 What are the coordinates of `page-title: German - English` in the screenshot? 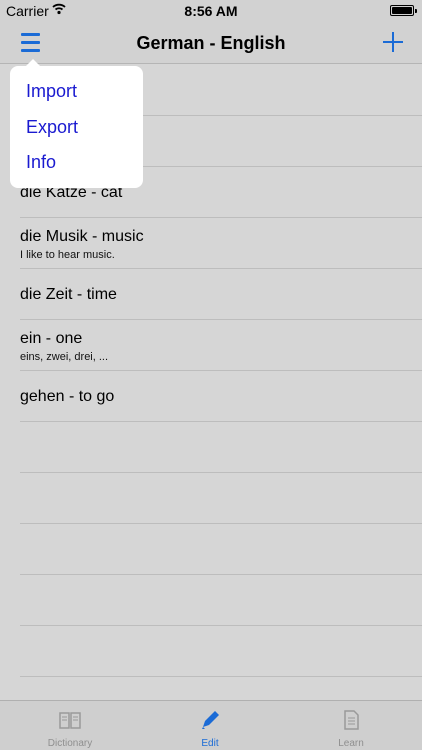 It's located at (211, 43).